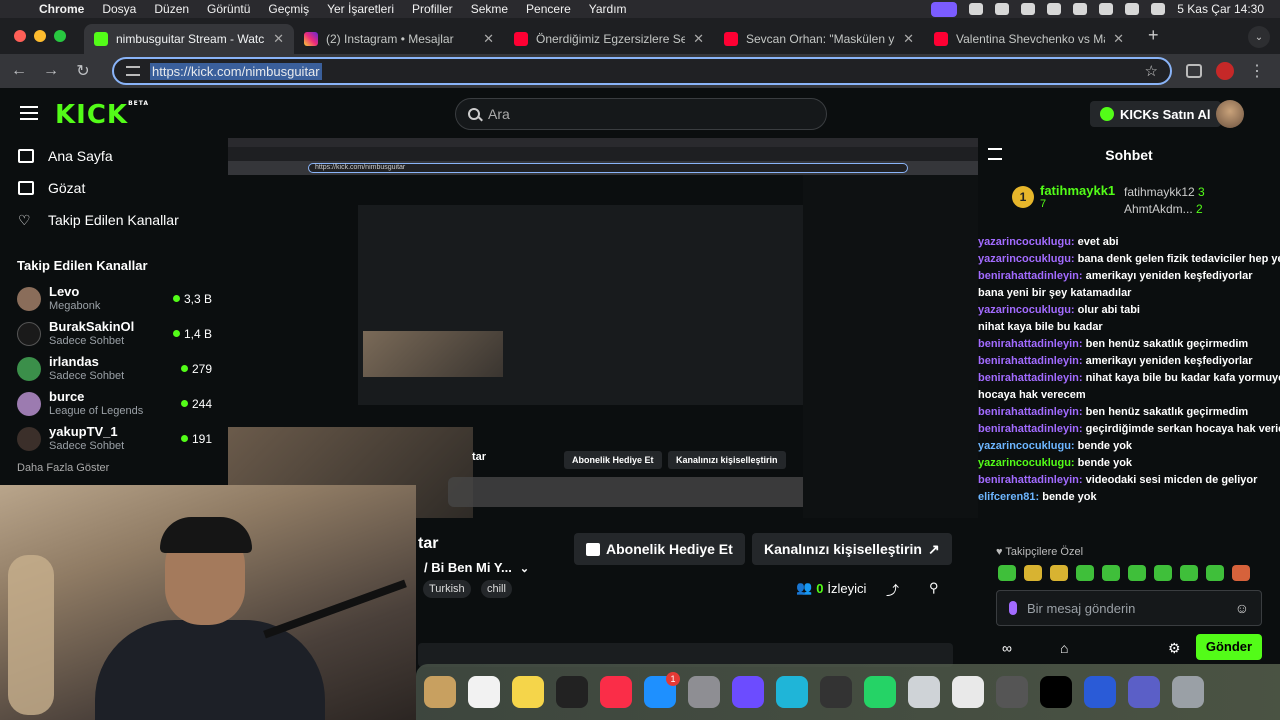 This screenshot has width=1280, height=720. What do you see at coordinates (659, 549) in the screenshot?
I see `gift-subscription-button: Abonelik Hediye Et` at bounding box center [659, 549].